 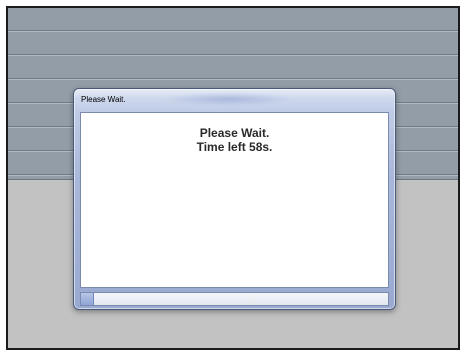 What do you see at coordinates (234, 299) in the screenshot?
I see `progress-bar` at bounding box center [234, 299].